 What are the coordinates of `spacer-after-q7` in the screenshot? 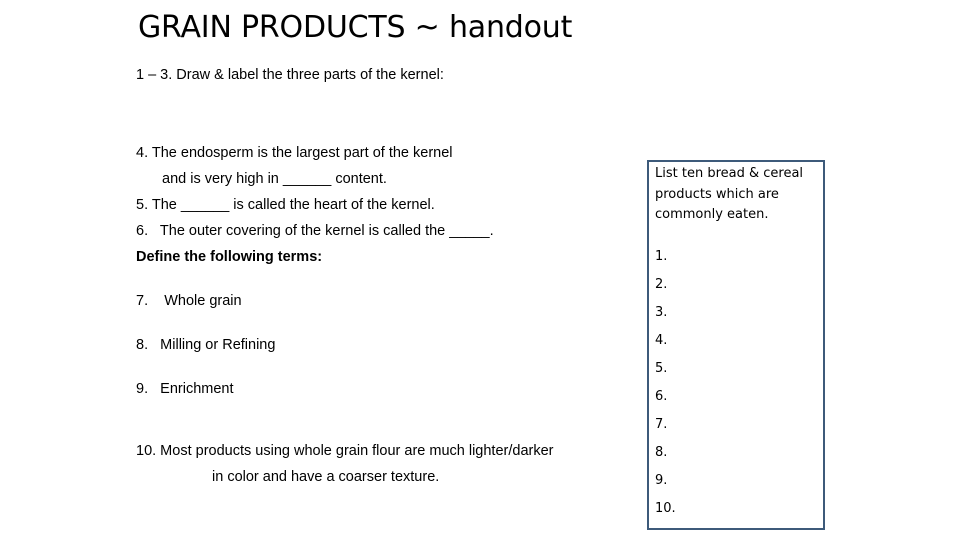 It's located at (396, 323).